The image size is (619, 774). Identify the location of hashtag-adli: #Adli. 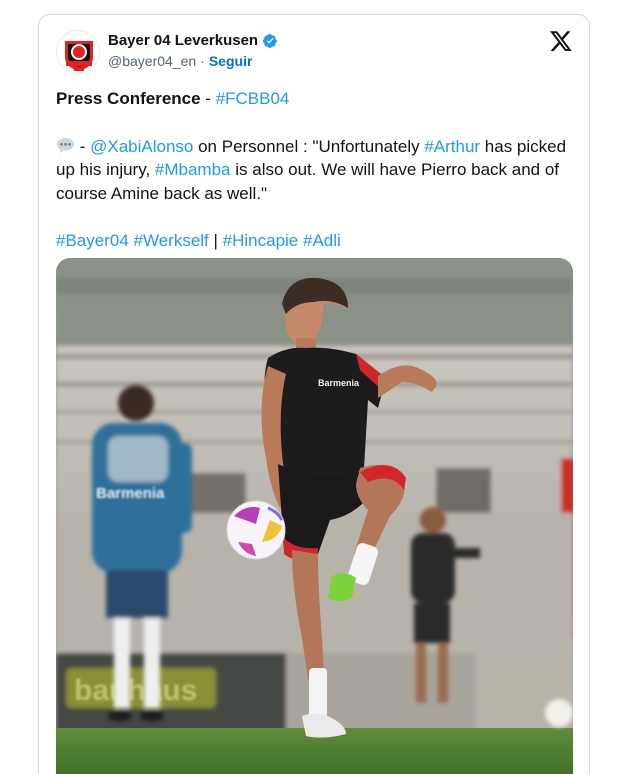
(322, 240).